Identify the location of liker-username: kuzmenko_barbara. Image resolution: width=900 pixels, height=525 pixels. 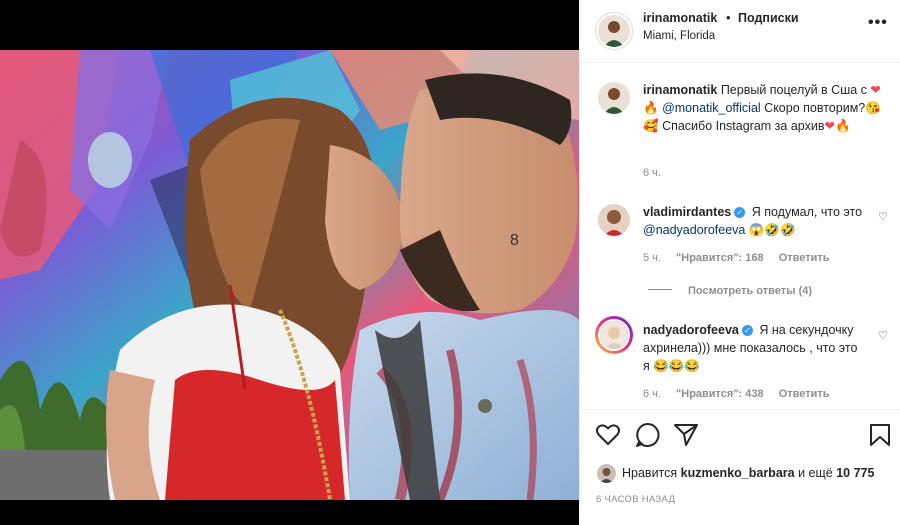
(738, 473).